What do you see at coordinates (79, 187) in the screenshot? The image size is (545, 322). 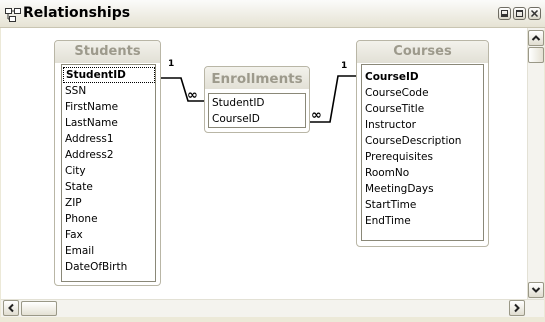 I see `students-field: State` at bounding box center [79, 187].